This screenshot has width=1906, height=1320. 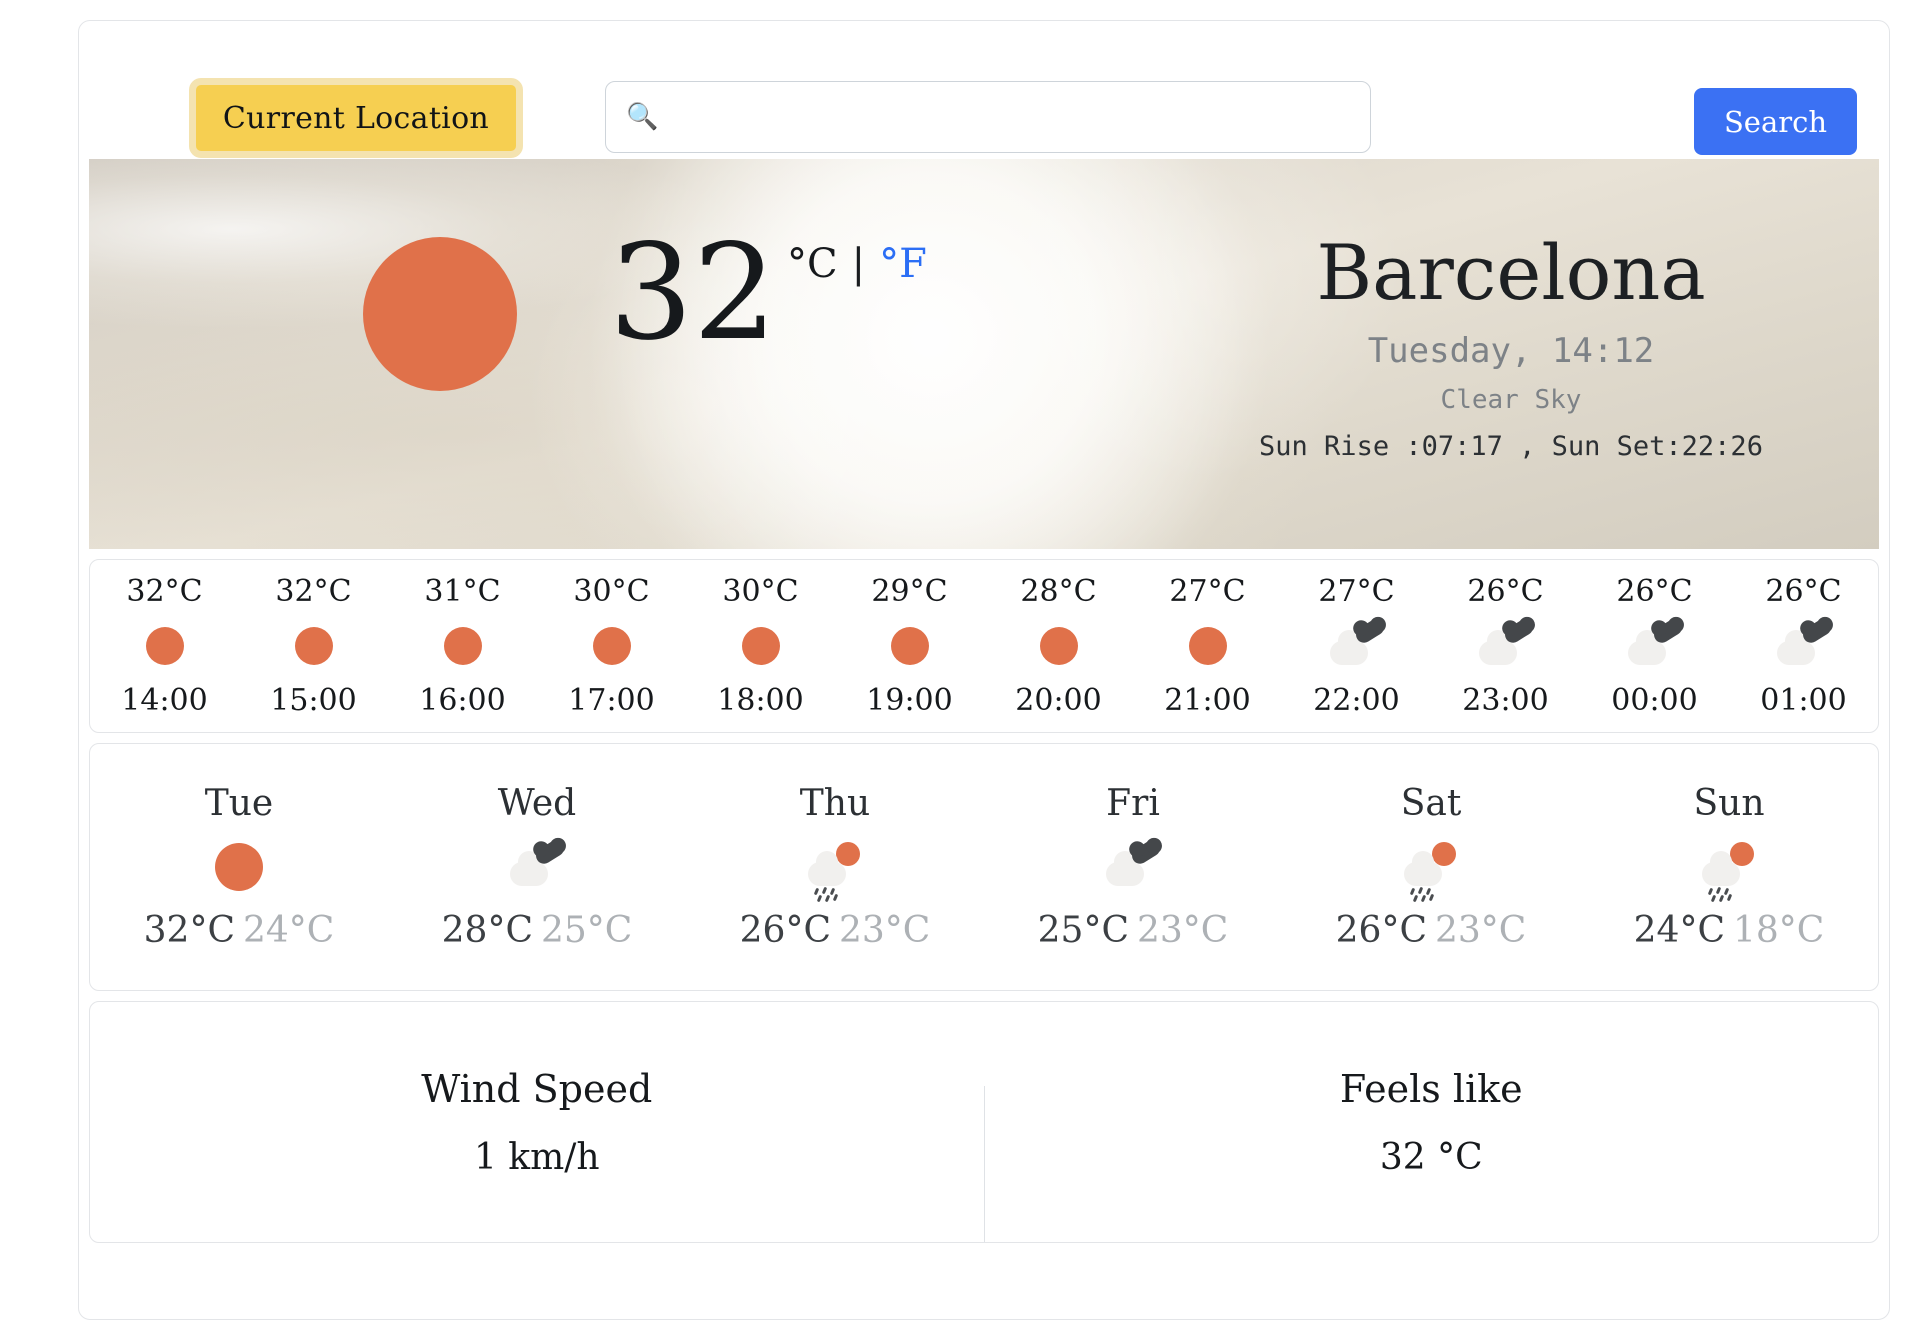 I want to click on hourly-time: 00:00, so click(x=1654, y=700).